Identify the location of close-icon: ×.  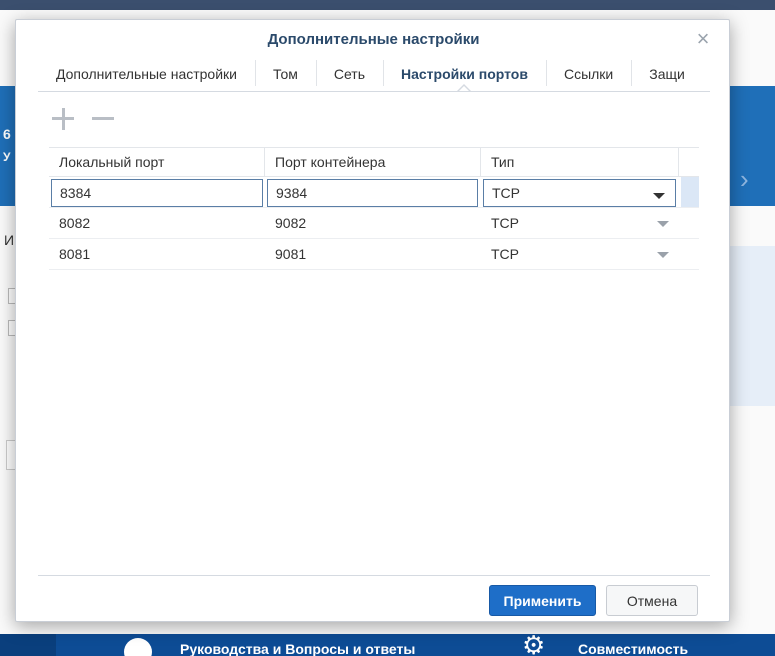
(703, 39).